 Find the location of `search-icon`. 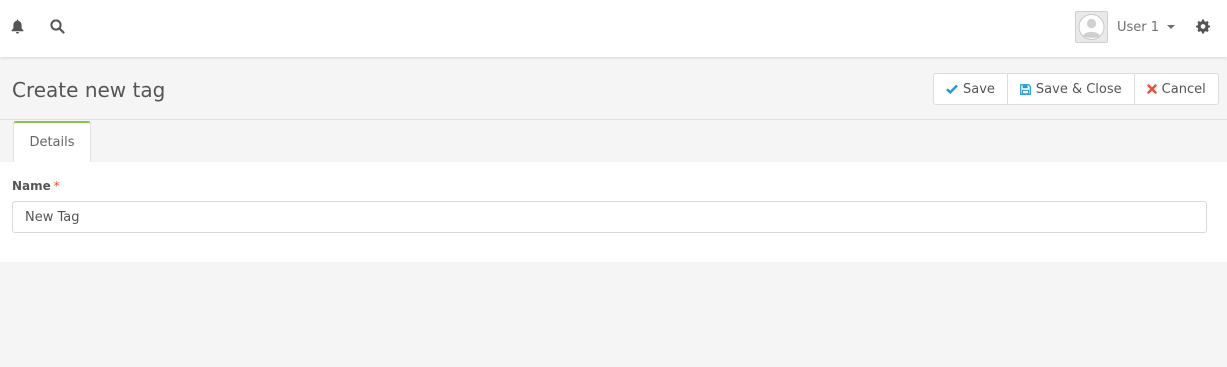

search-icon is located at coordinates (57, 26).